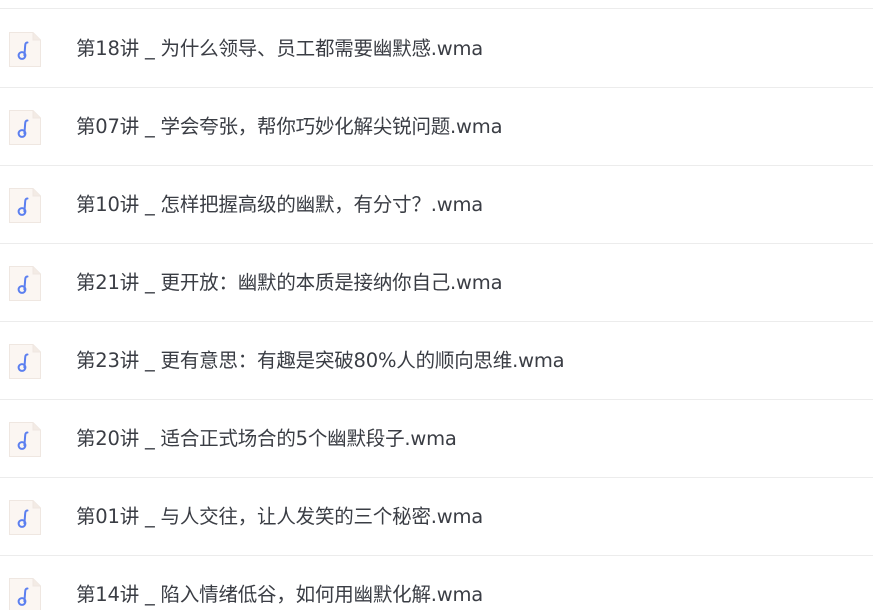 This screenshot has width=873, height=610. Describe the element at coordinates (279, 205) in the screenshot. I see `file-name: 第10讲 _ 怎样把握高级的幽默，有分寸？.wma` at that location.